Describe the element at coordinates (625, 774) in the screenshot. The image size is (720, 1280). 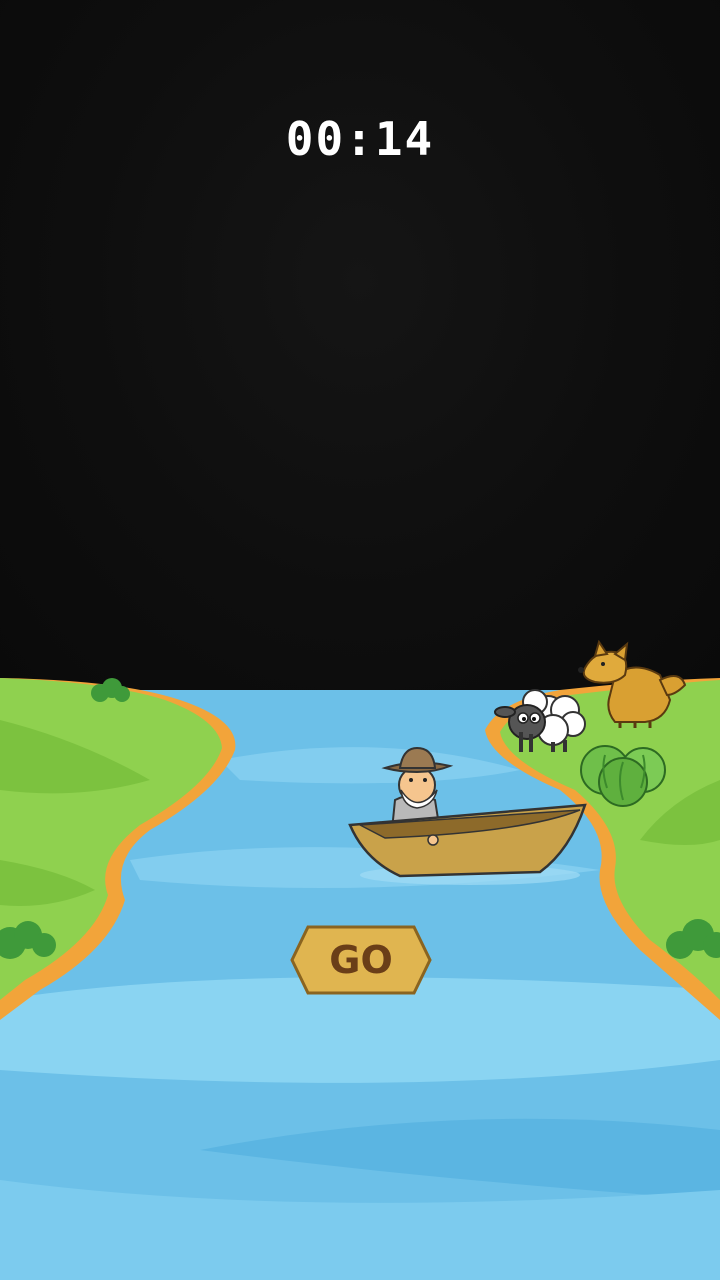
I see `cabbage-item` at that location.